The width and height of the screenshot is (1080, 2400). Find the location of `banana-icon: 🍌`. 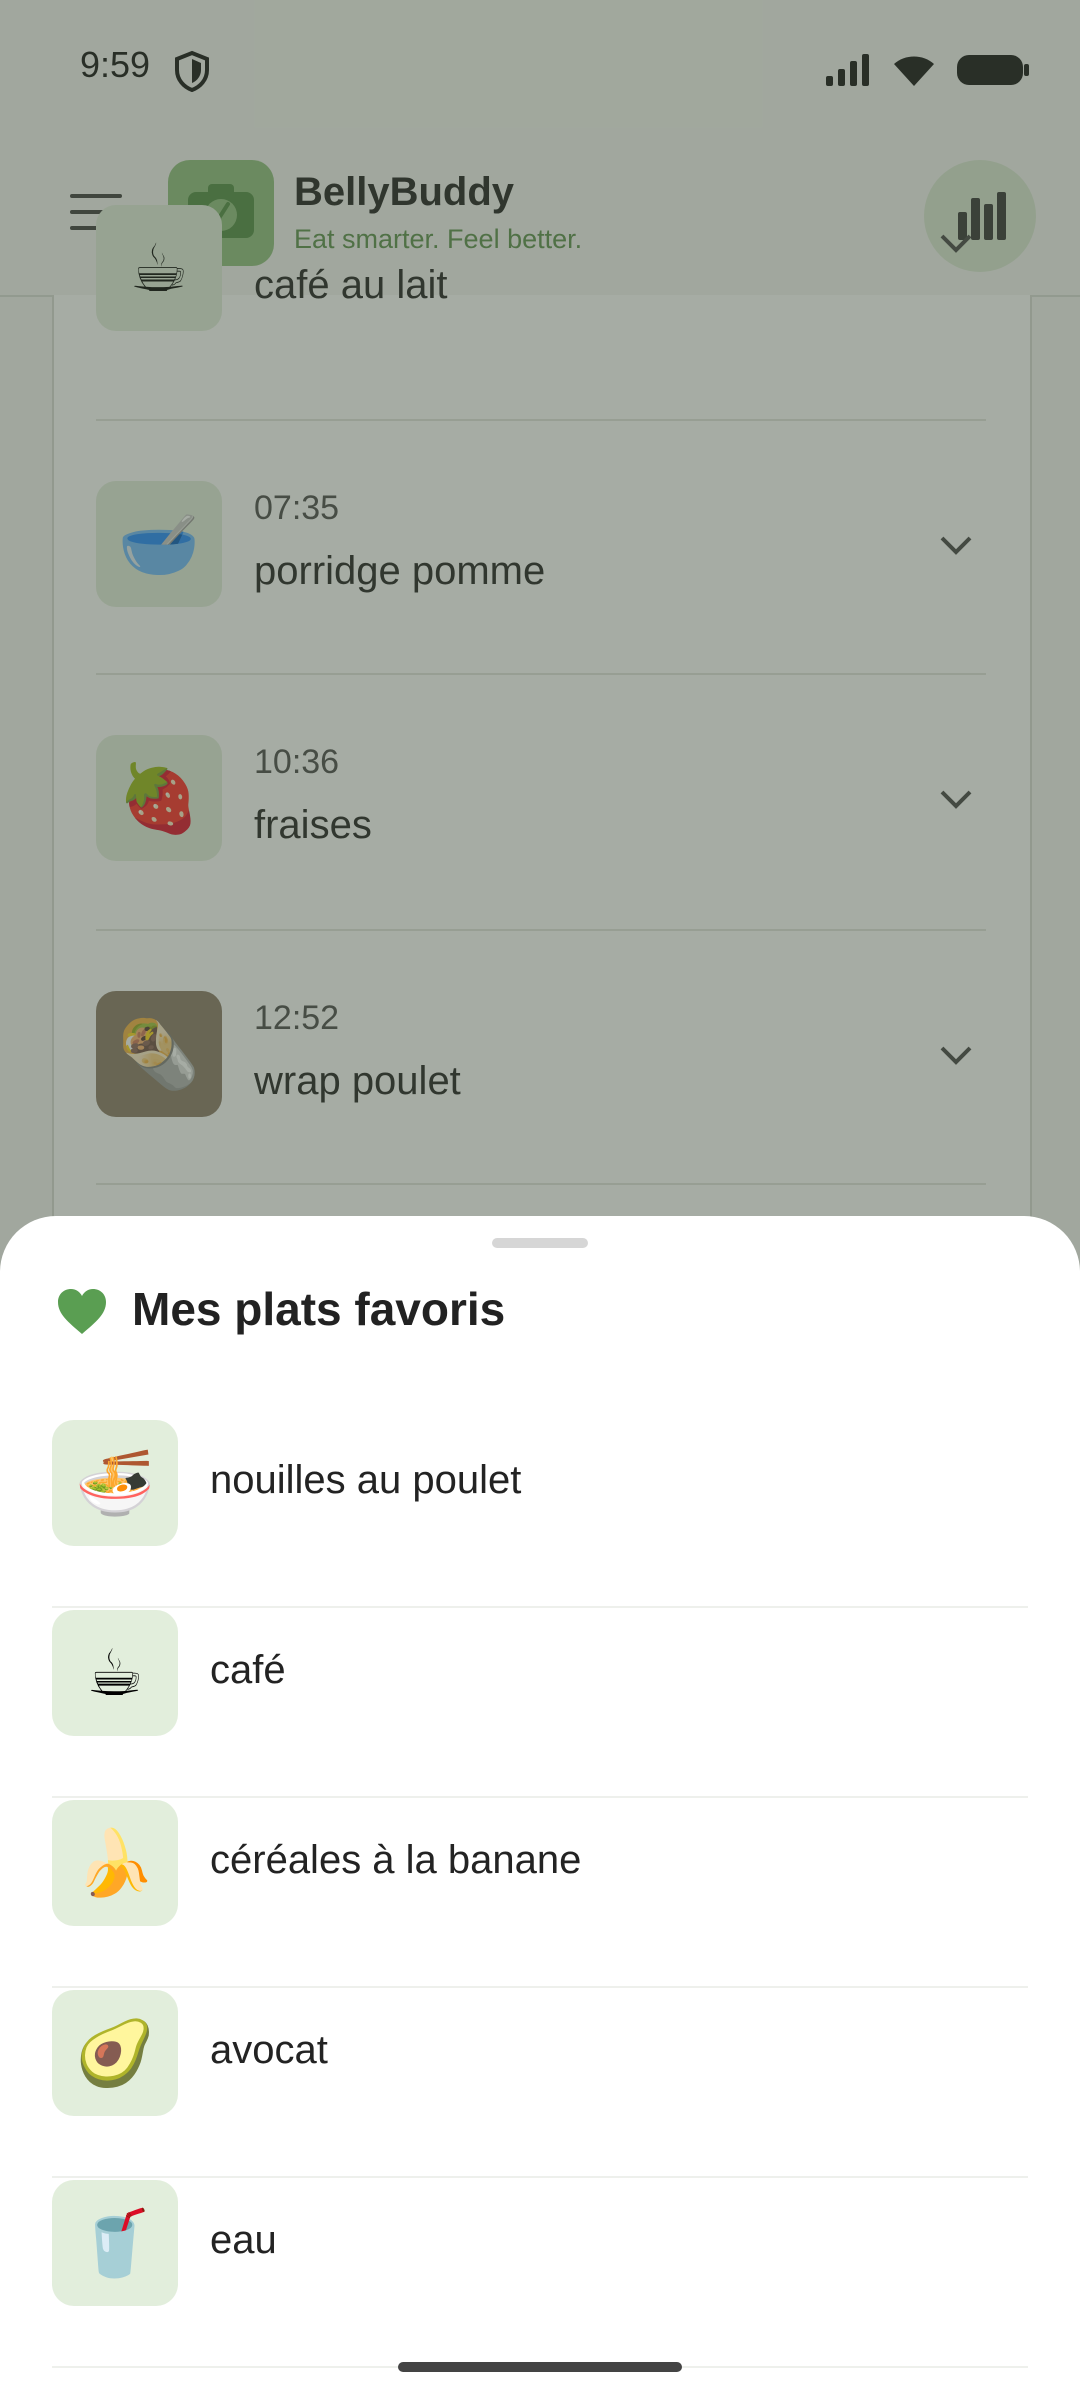

banana-icon: 🍌 is located at coordinates (115, 1863).